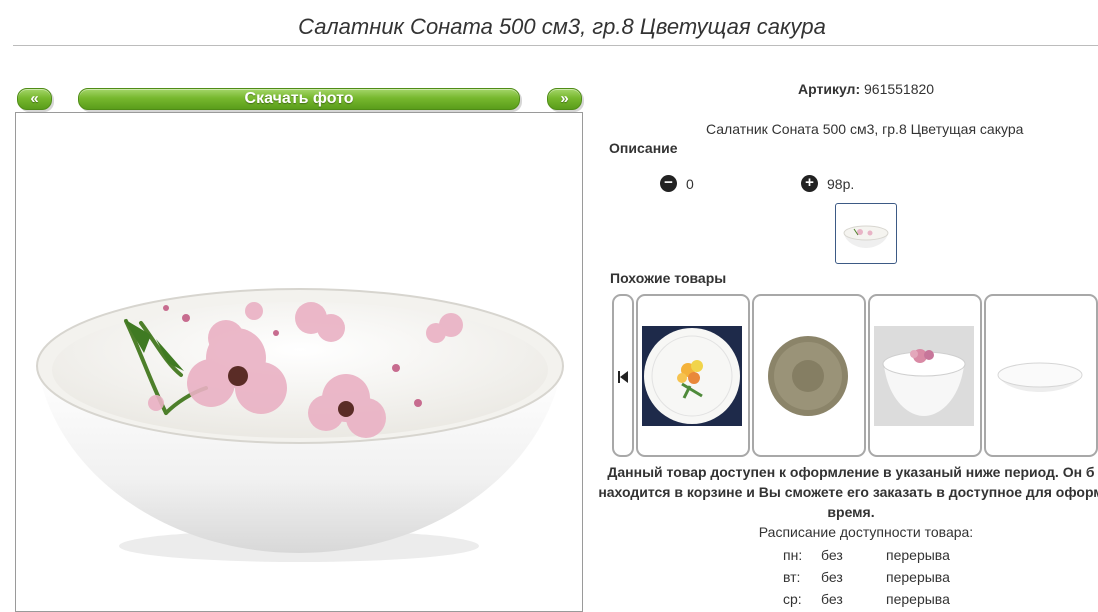 The image size is (1098, 612). Describe the element at coordinates (829, 89) in the screenshot. I see `article-label: Артикул:` at that location.